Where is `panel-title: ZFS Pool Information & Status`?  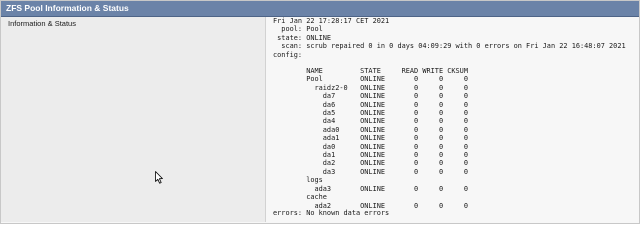 panel-title: ZFS Pool Information & Status is located at coordinates (67, 8).